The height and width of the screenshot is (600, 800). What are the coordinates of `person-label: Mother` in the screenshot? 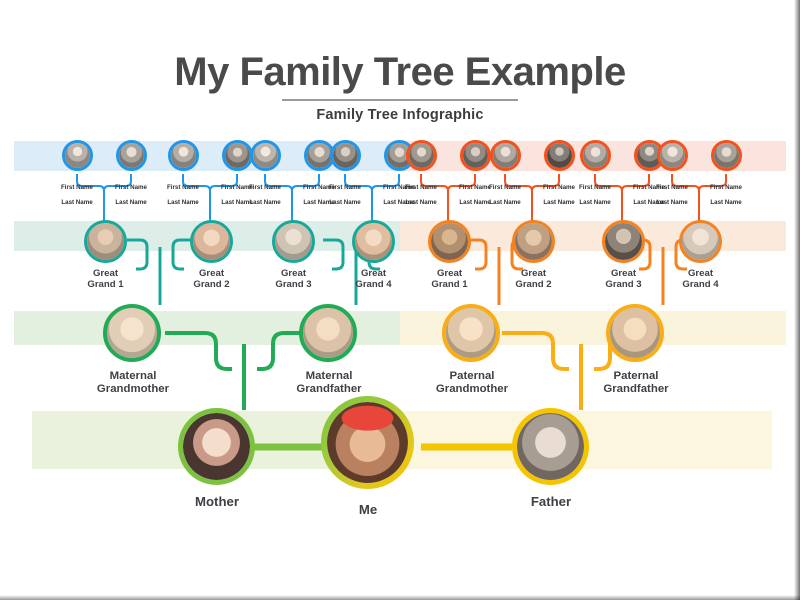 It's located at (217, 501).